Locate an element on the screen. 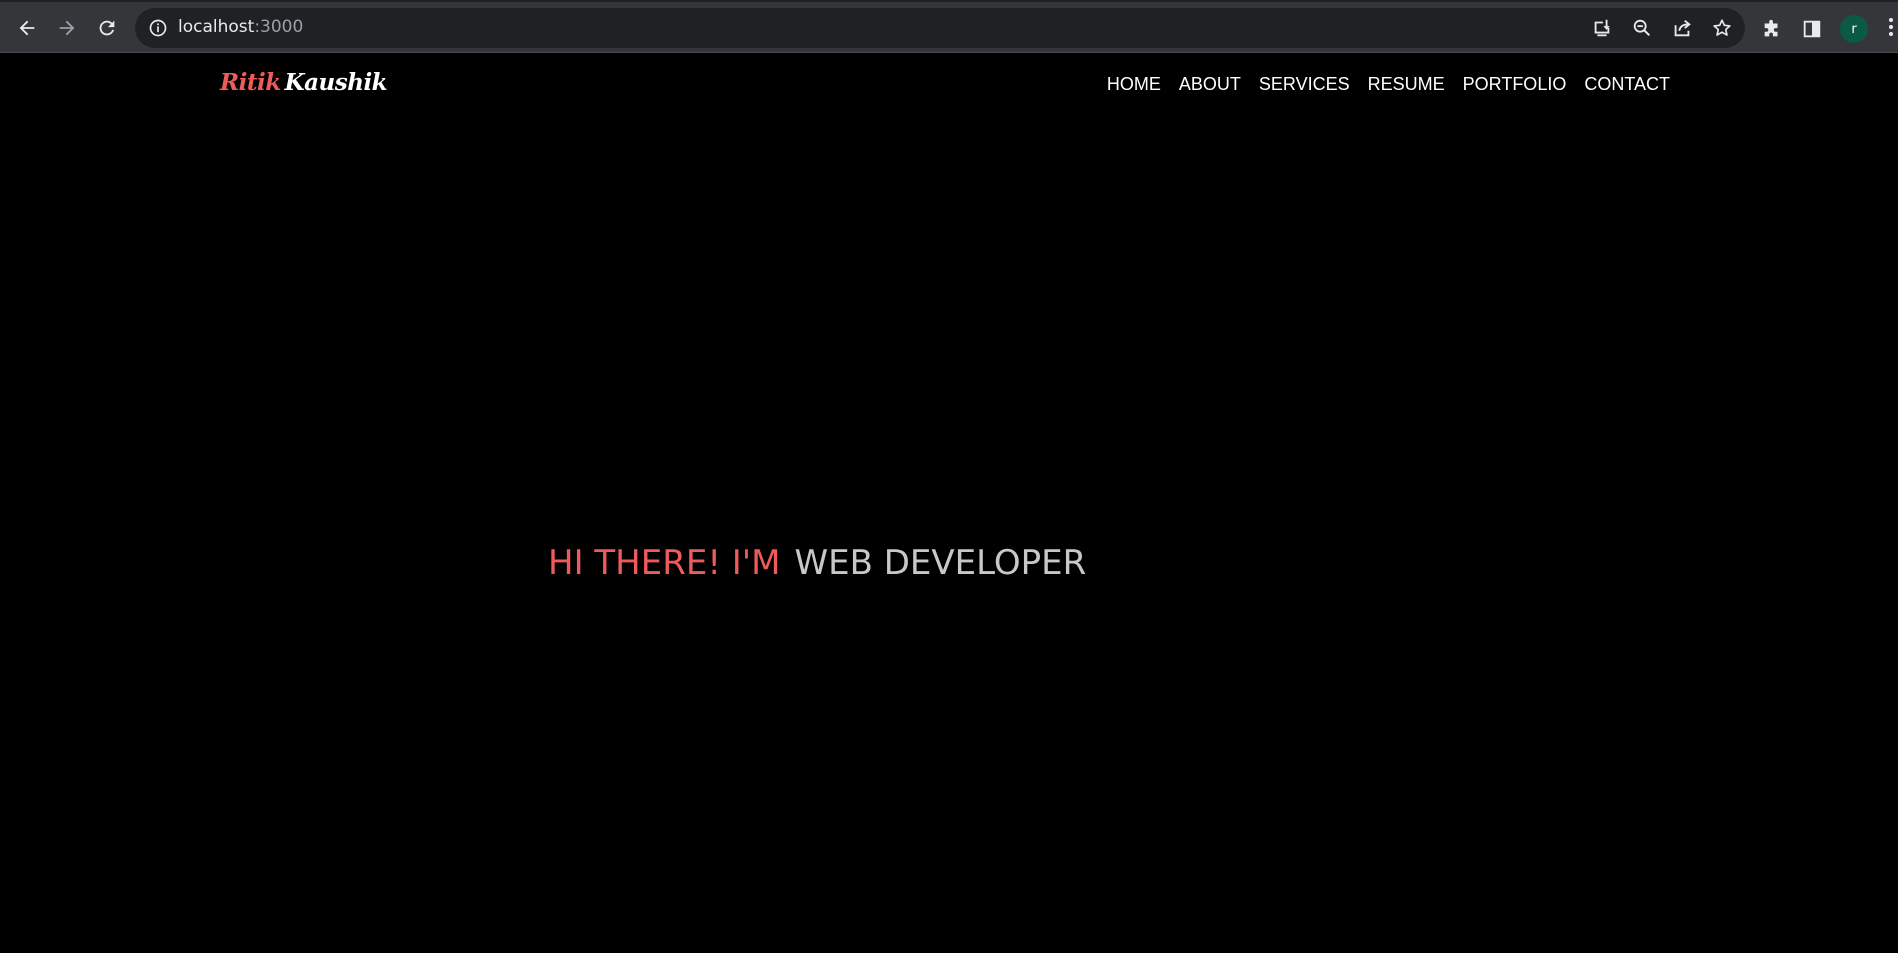 The height and width of the screenshot is (953, 1898). kebab-menu-icon is located at coordinates (1891, 30).